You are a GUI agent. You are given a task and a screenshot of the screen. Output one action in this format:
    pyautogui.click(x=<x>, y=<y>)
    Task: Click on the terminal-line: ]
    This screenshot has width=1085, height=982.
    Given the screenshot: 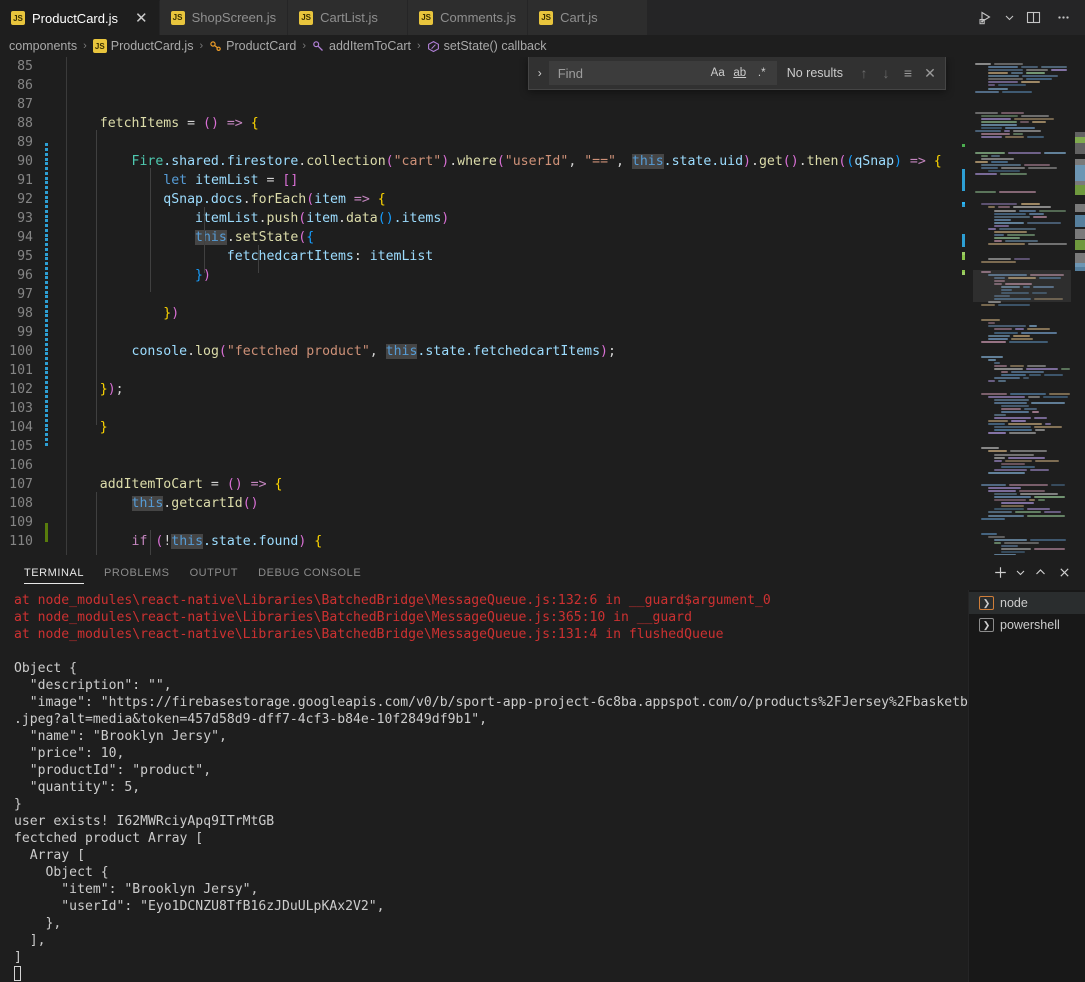 What is the action you would take?
    pyautogui.click(x=18, y=957)
    